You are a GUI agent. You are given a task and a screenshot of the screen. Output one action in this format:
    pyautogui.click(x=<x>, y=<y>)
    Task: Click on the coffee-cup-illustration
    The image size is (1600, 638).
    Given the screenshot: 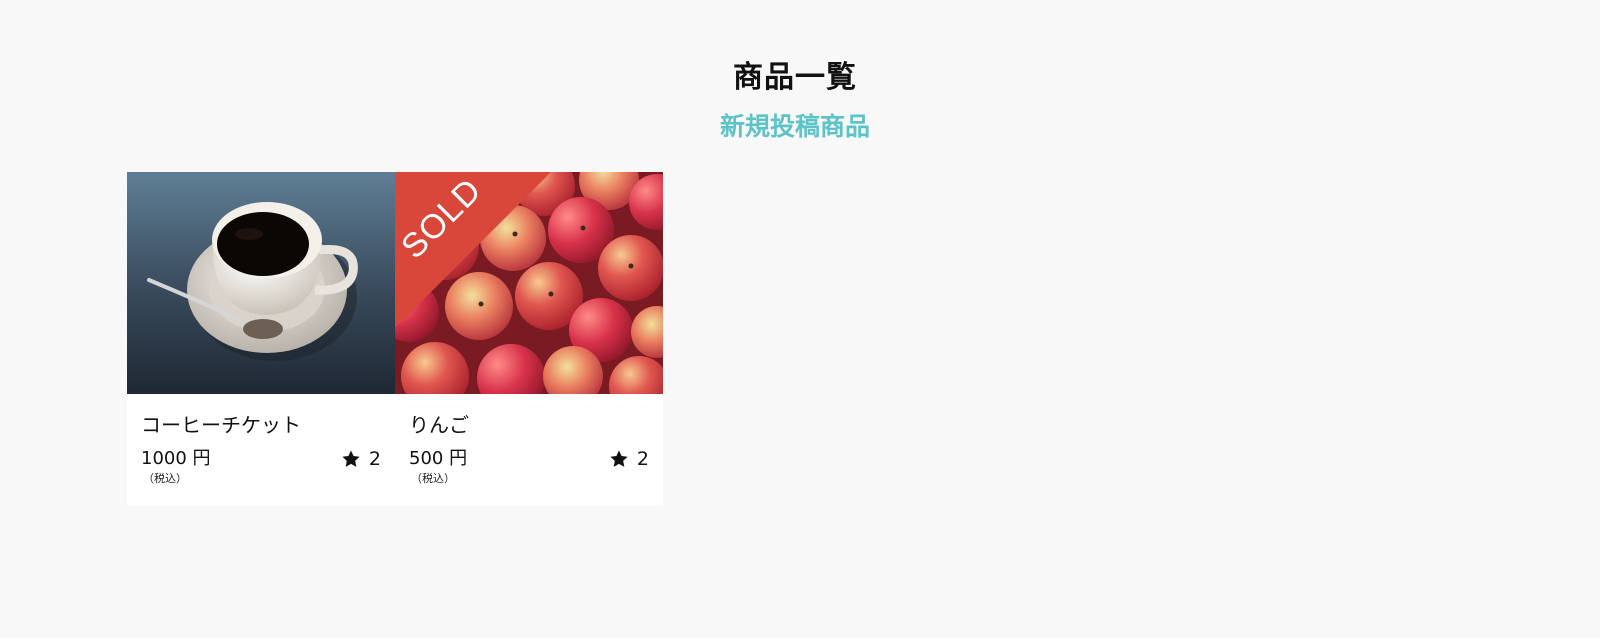 What is the action you would take?
    pyautogui.click(x=261, y=283)
    